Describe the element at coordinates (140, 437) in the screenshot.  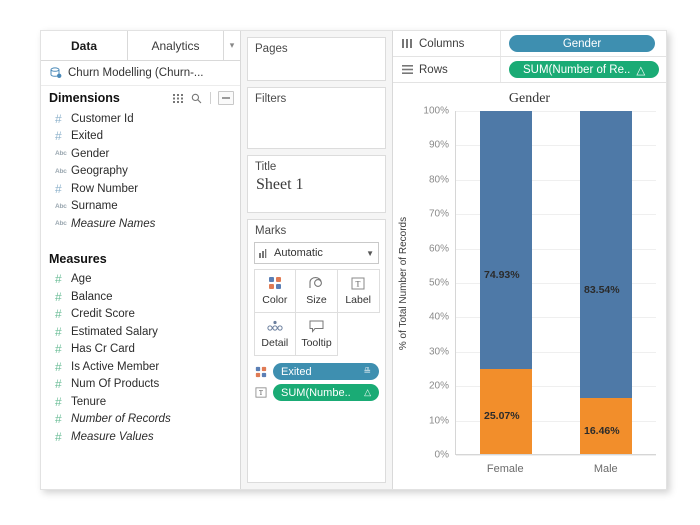
I see `field-measure-values: # Measure Values` at that location.